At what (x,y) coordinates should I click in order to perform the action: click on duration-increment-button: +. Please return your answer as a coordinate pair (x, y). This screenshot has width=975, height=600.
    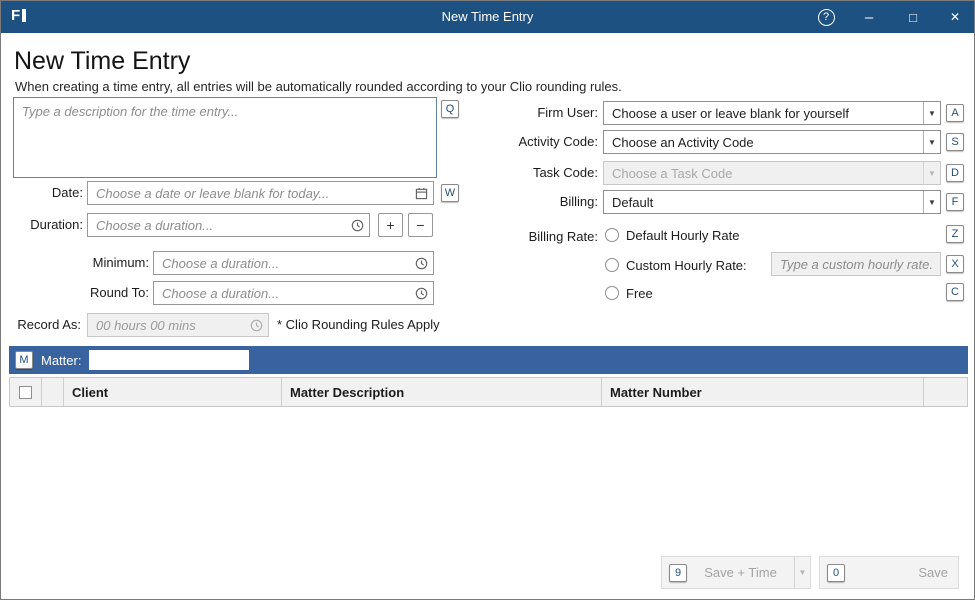
    Looking at the image, I should click on (390, 225).